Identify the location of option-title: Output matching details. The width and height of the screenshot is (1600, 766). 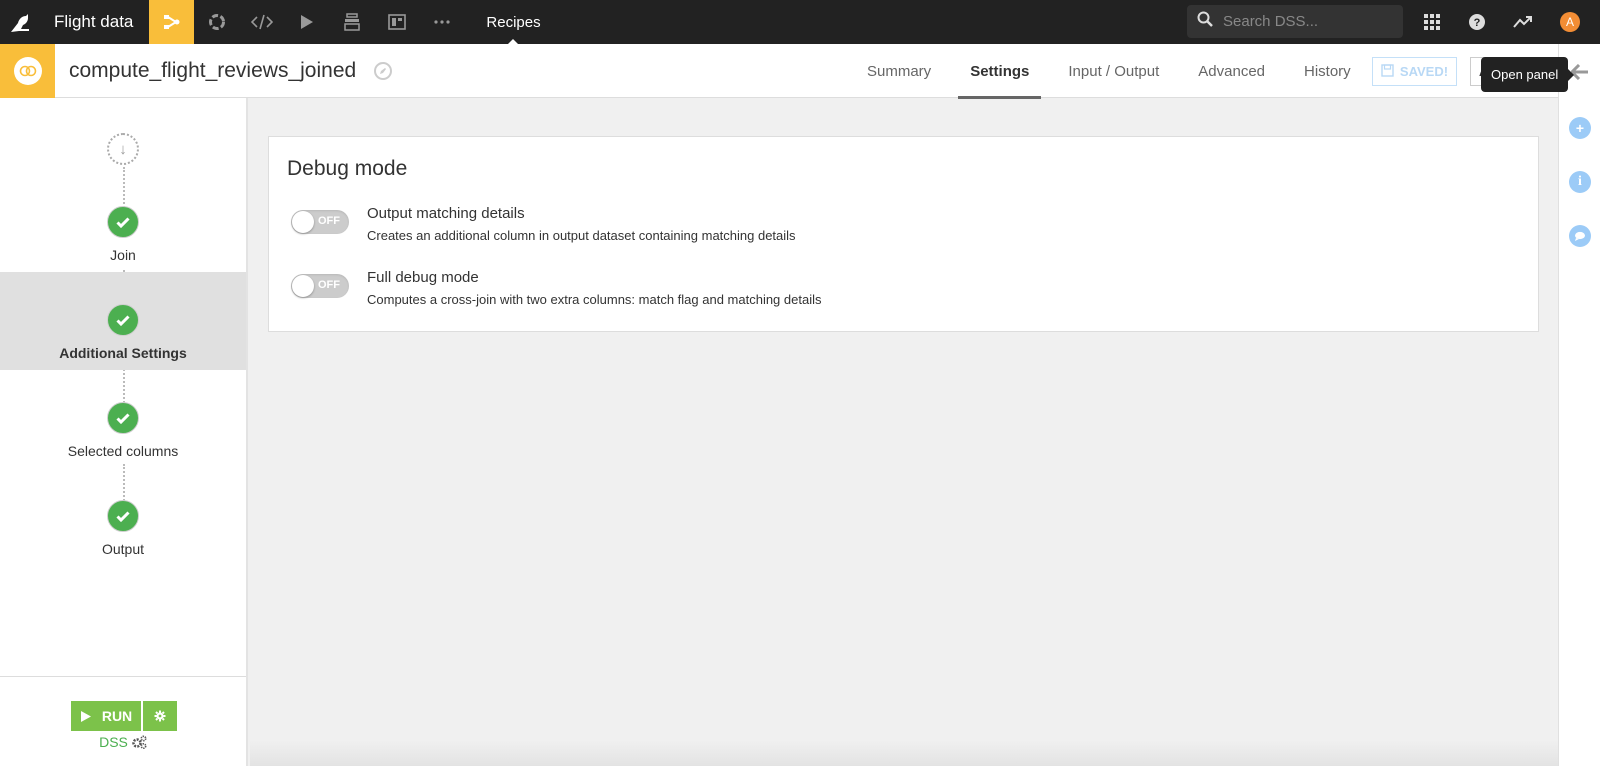
(446, 213).